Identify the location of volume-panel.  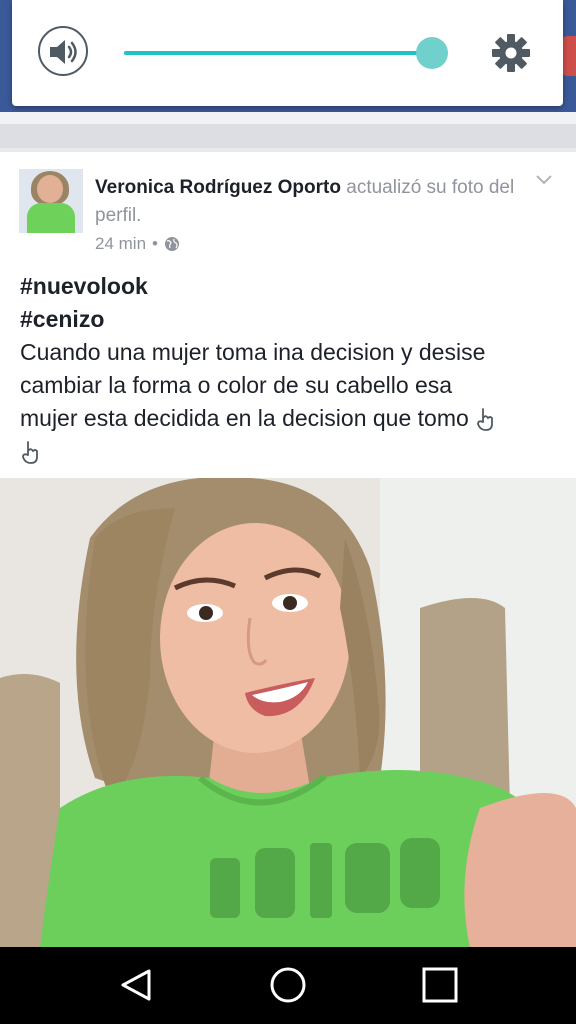
(287, 53).